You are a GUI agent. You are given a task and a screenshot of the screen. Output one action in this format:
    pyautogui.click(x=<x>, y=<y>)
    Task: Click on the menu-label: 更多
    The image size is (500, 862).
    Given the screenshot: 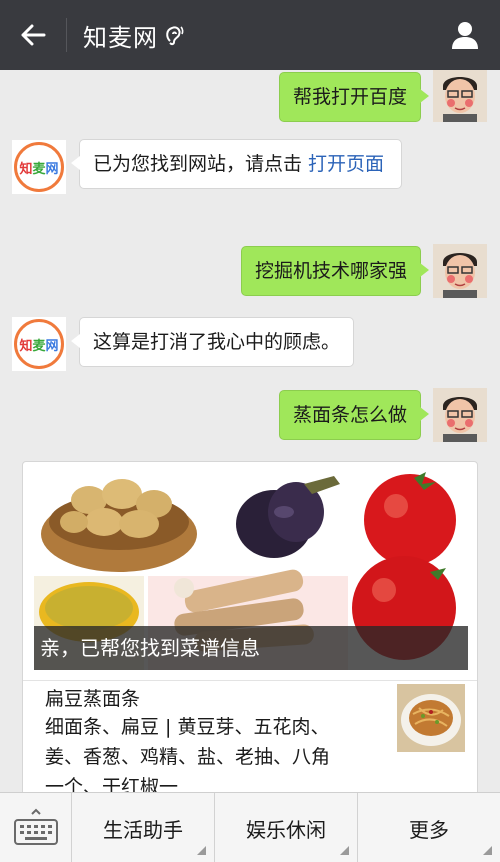 What is the action you would take?
    pyautogui.click(x=429, y=829)
    